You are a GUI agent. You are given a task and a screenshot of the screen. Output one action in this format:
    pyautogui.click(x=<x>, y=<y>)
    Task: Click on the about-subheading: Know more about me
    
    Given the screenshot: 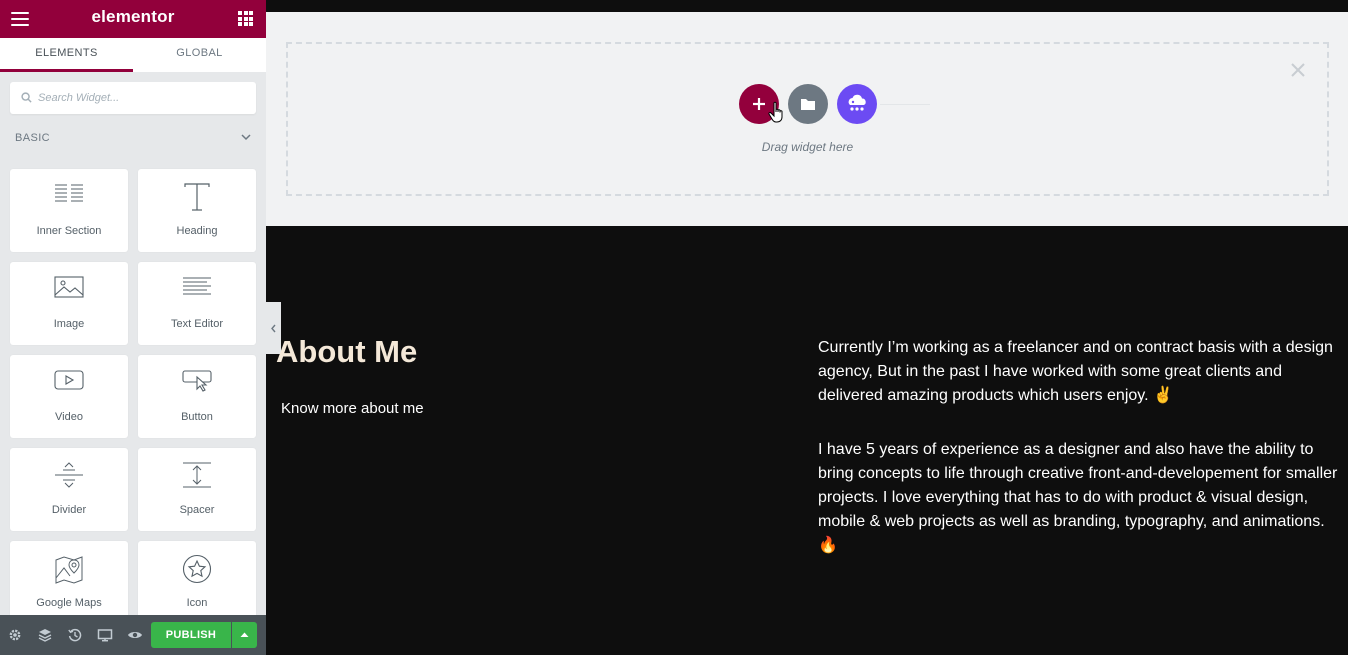 What is the action you would take?
    pyautogui.click(x=352, y=408)
    